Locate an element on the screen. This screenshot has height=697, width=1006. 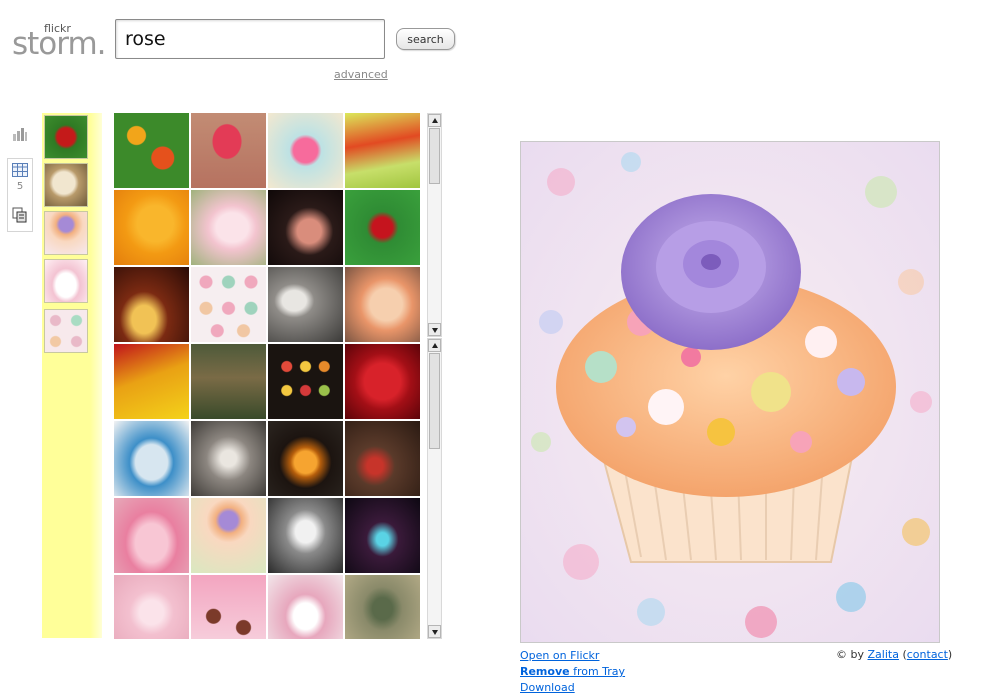
results-scrollbar-bottom is located at coordinates (434, 488).